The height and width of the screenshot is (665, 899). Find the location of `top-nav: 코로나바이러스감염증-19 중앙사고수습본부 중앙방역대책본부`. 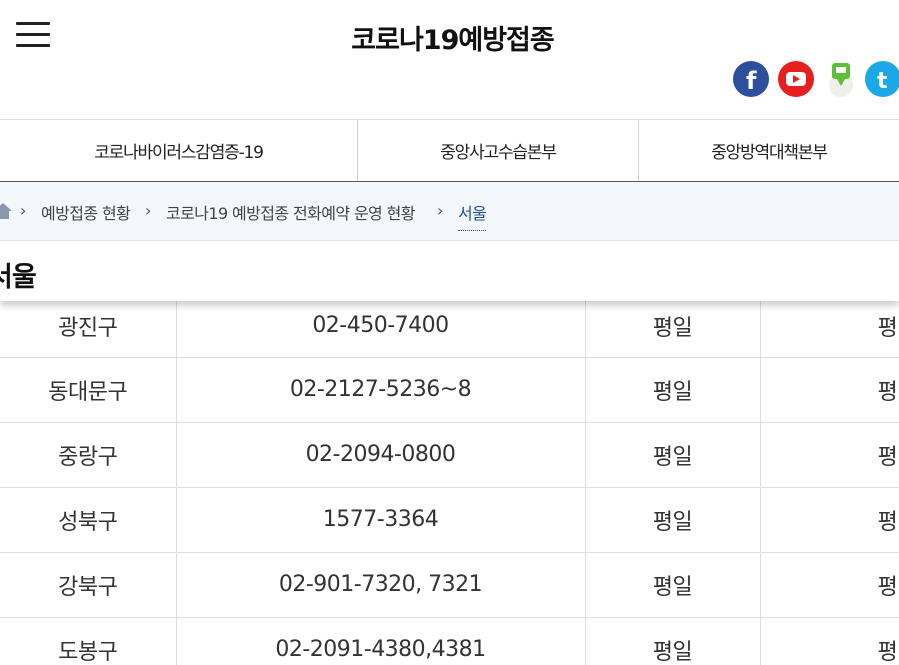

top-nav: 코로나바이러스감염증-19 중앙사고수습본부 중앙방역대책본부 is located at coordinates (449, 150).